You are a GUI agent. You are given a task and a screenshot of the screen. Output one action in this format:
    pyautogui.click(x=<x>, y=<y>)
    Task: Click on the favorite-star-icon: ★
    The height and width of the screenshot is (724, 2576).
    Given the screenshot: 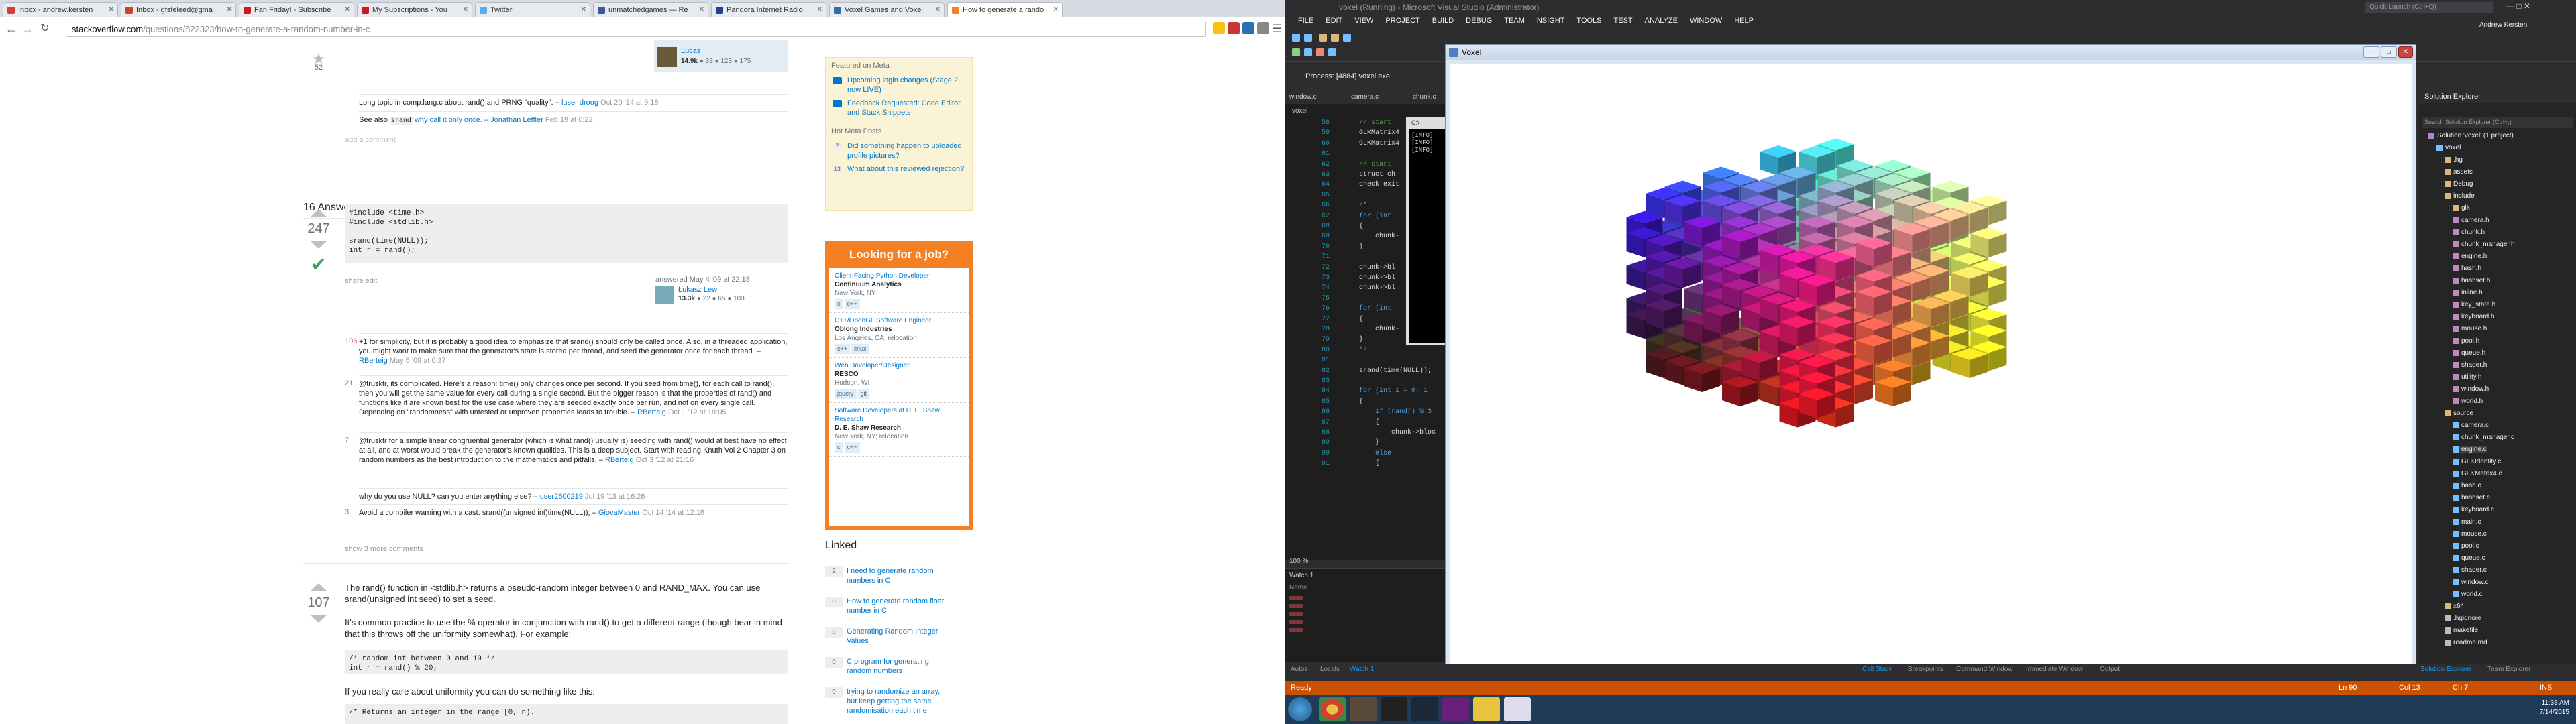 What is the action you would take?
    pyautogui.click(x=318, y=59)
    